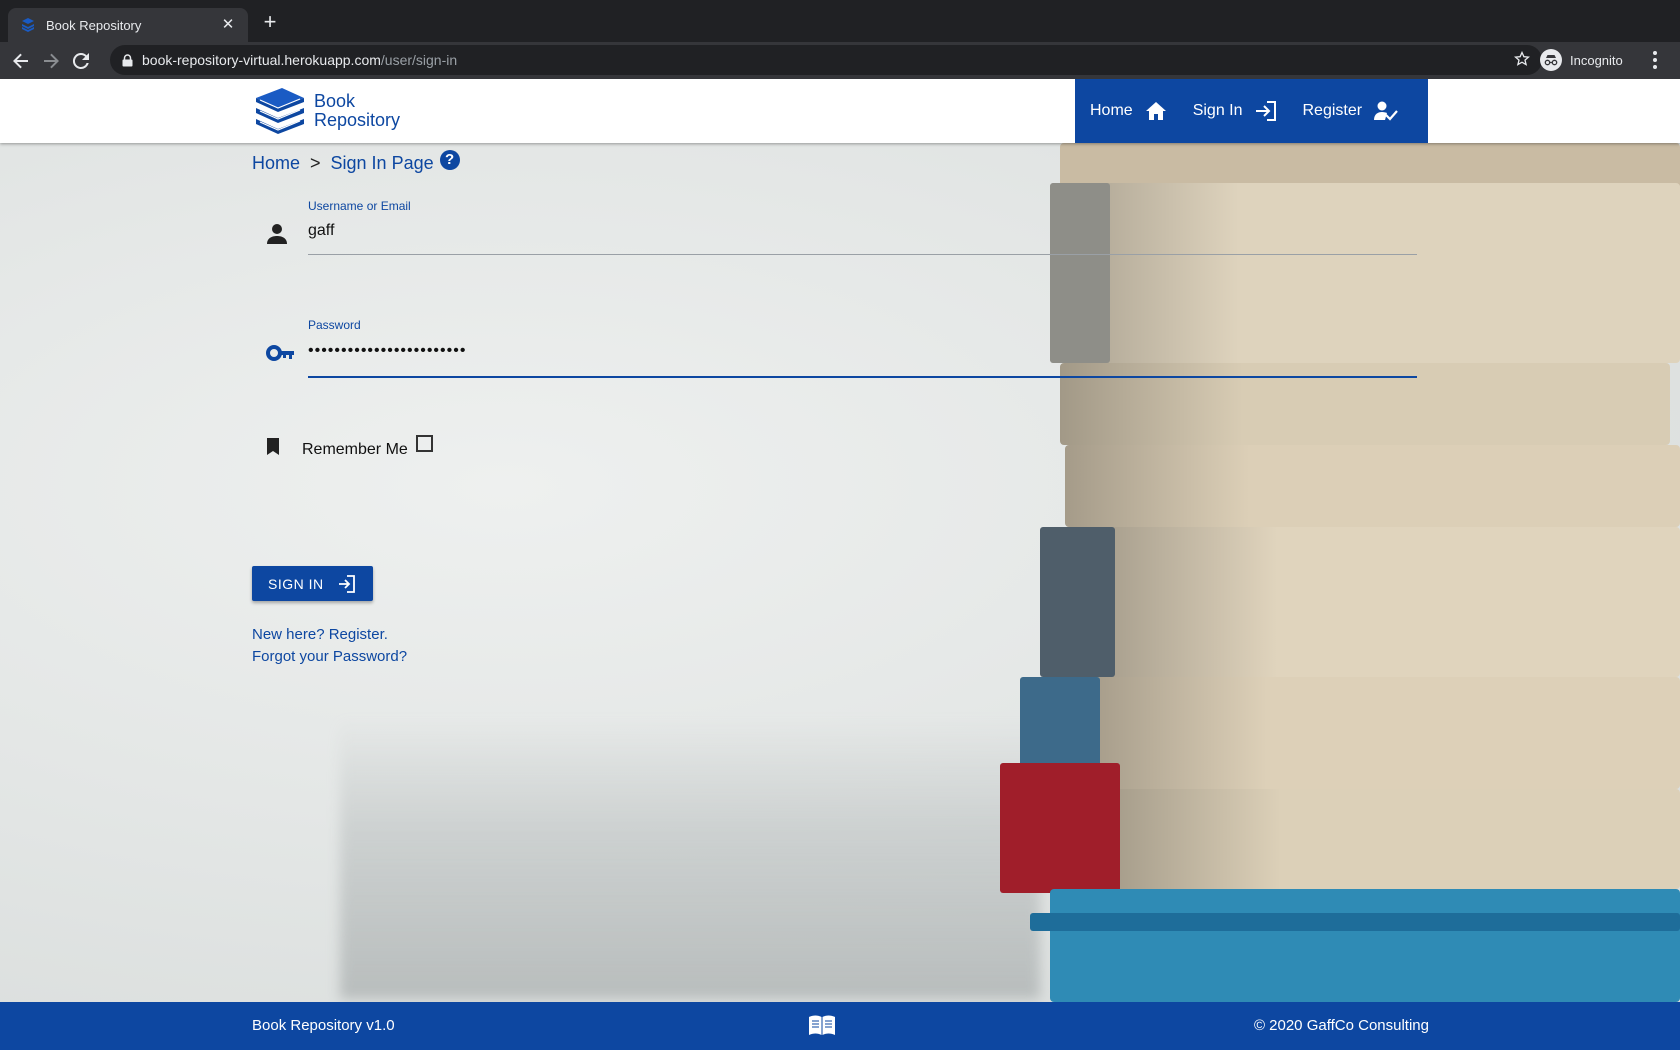 This screenshot has height=1050, width=1680. Describe the element at coordinates (1332, 110) in the screenshot. I see `nav-register-label: Register` at that location.